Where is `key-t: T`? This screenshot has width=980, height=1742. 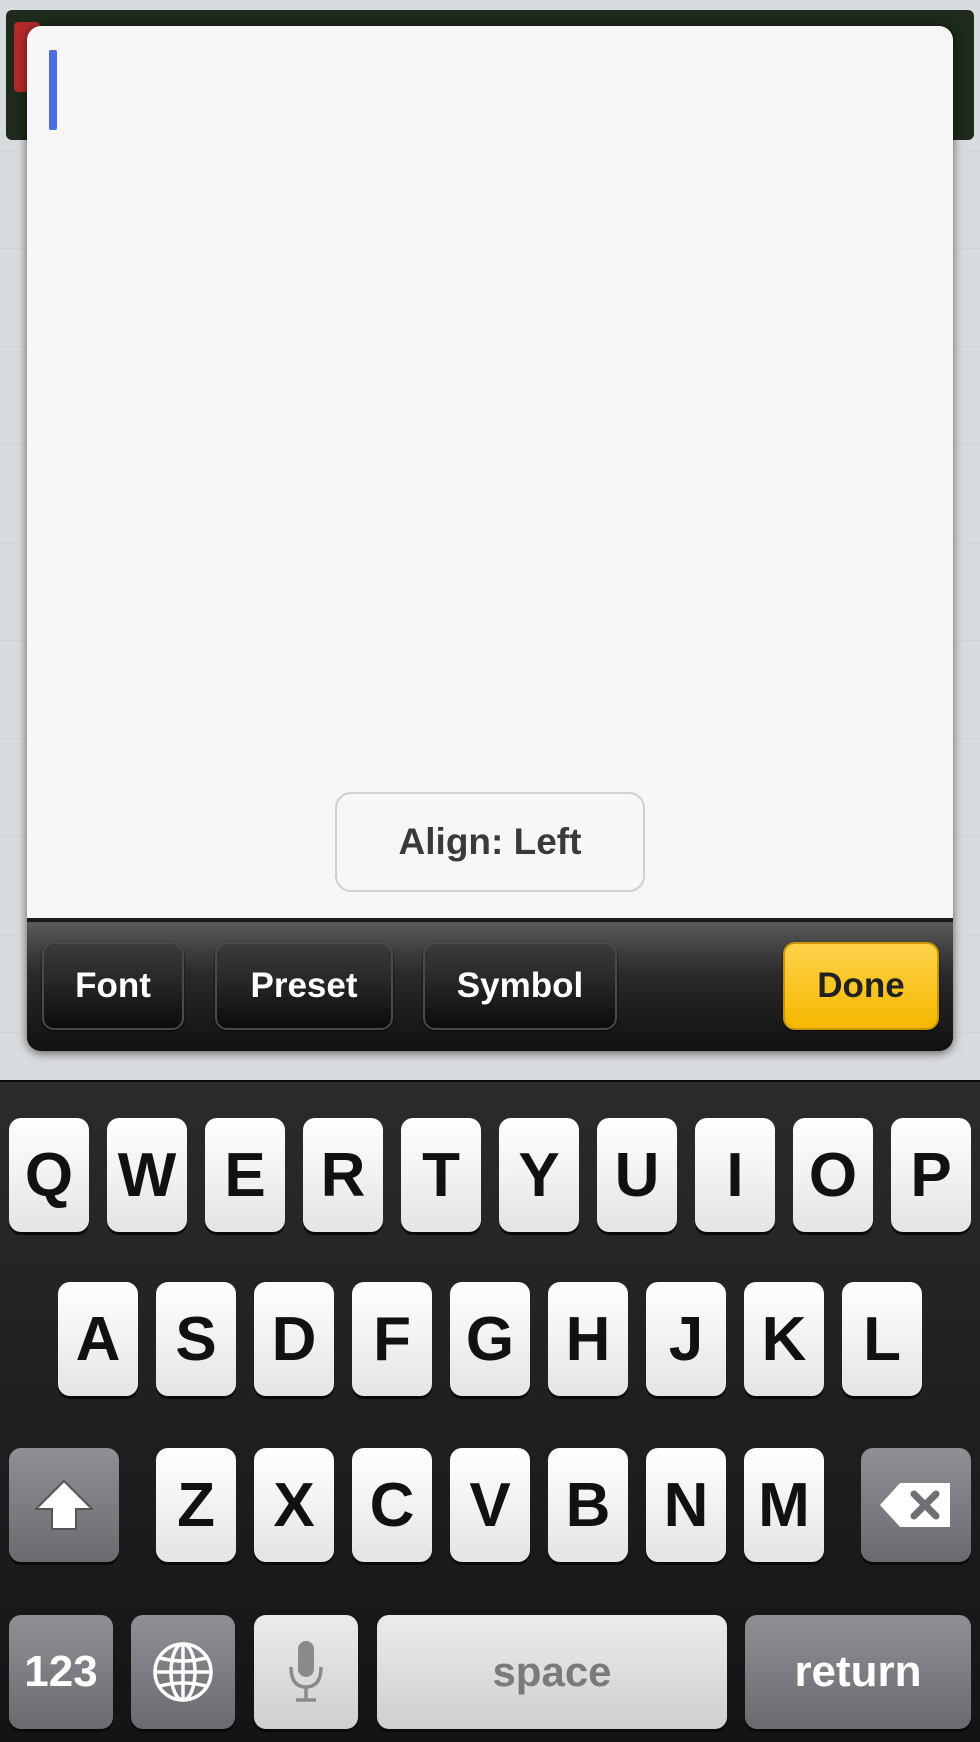
key-t: T is located at coordinates (441, 1175).